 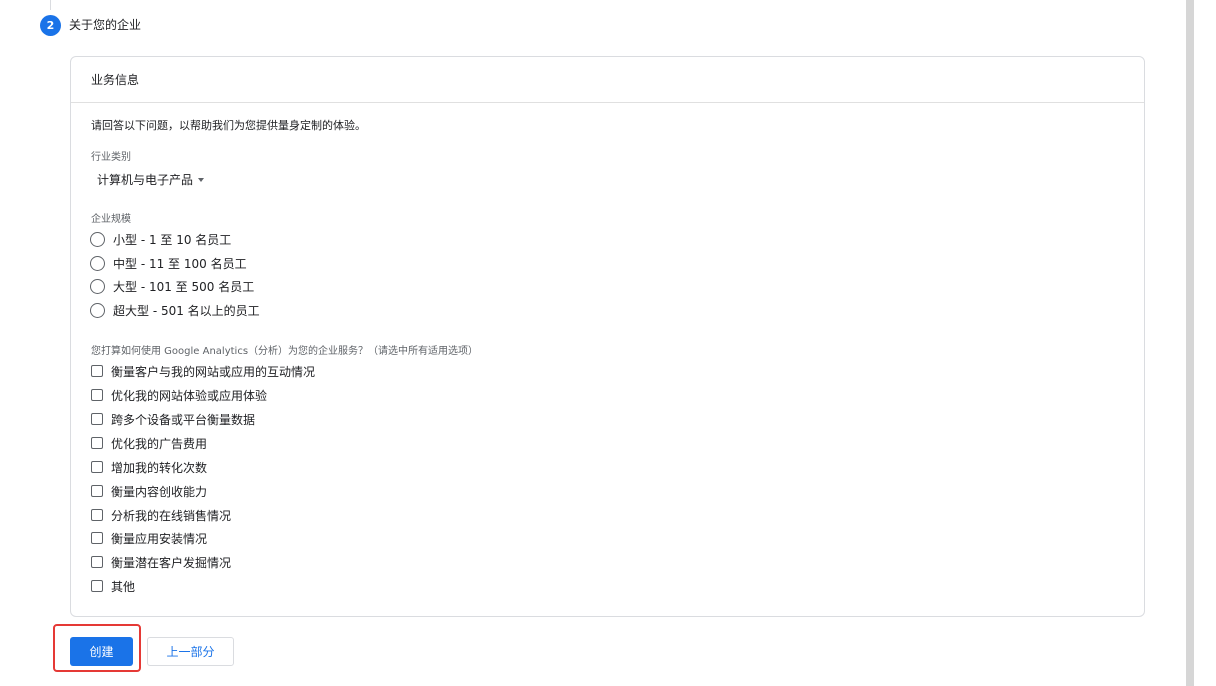 What do you see at coordinates (189, 395) in the screenshot?
I see `checkbox-label: 优化我的网站体验或应用体验` at bounding box center [189, 395].